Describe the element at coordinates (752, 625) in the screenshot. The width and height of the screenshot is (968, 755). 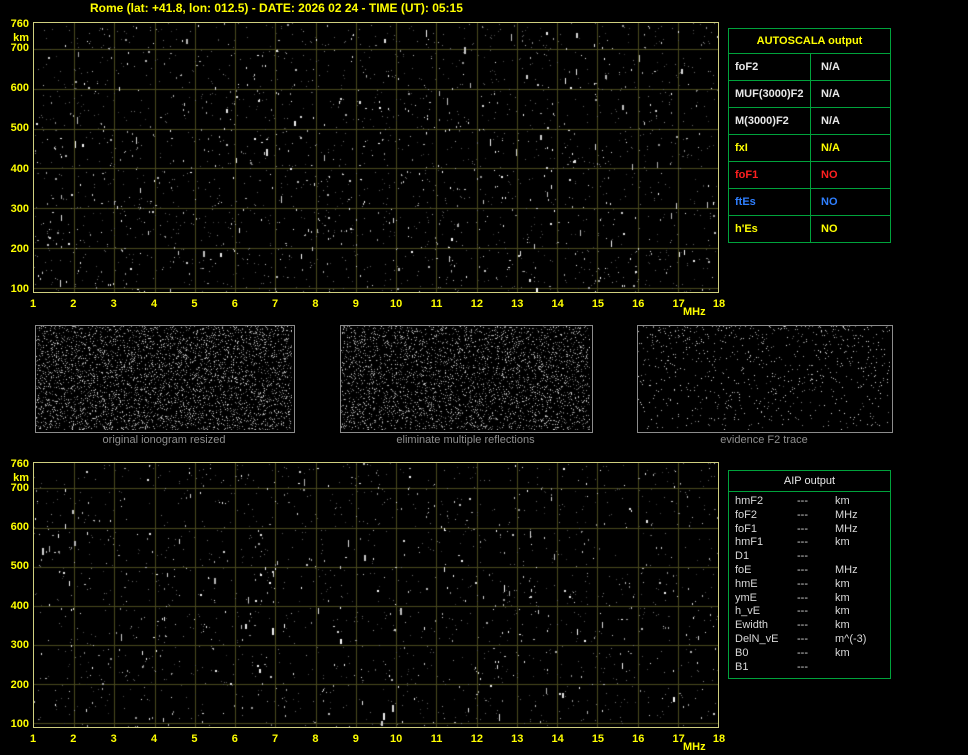
I see `aip-param-name: Ewidth` at that location.